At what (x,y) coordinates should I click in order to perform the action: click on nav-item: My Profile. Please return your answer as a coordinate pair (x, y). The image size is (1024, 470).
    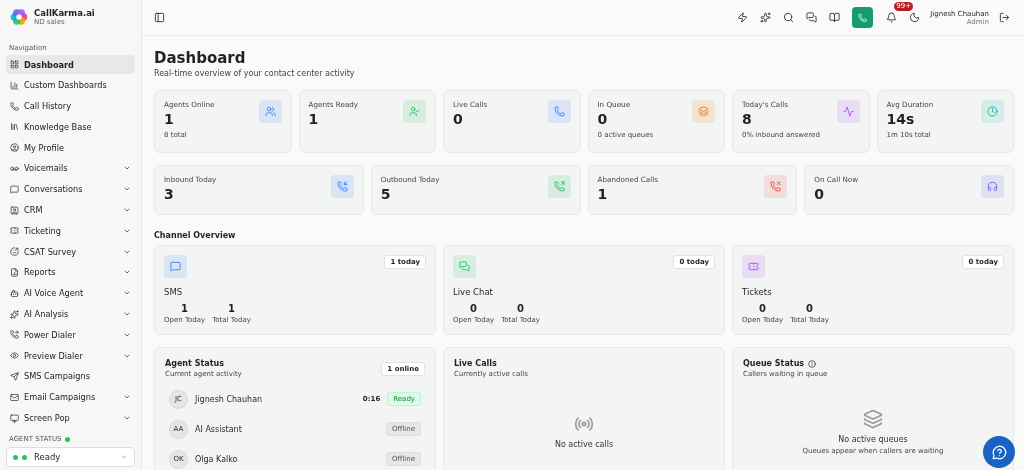
    Looking at the image, I should click on (70, 148).